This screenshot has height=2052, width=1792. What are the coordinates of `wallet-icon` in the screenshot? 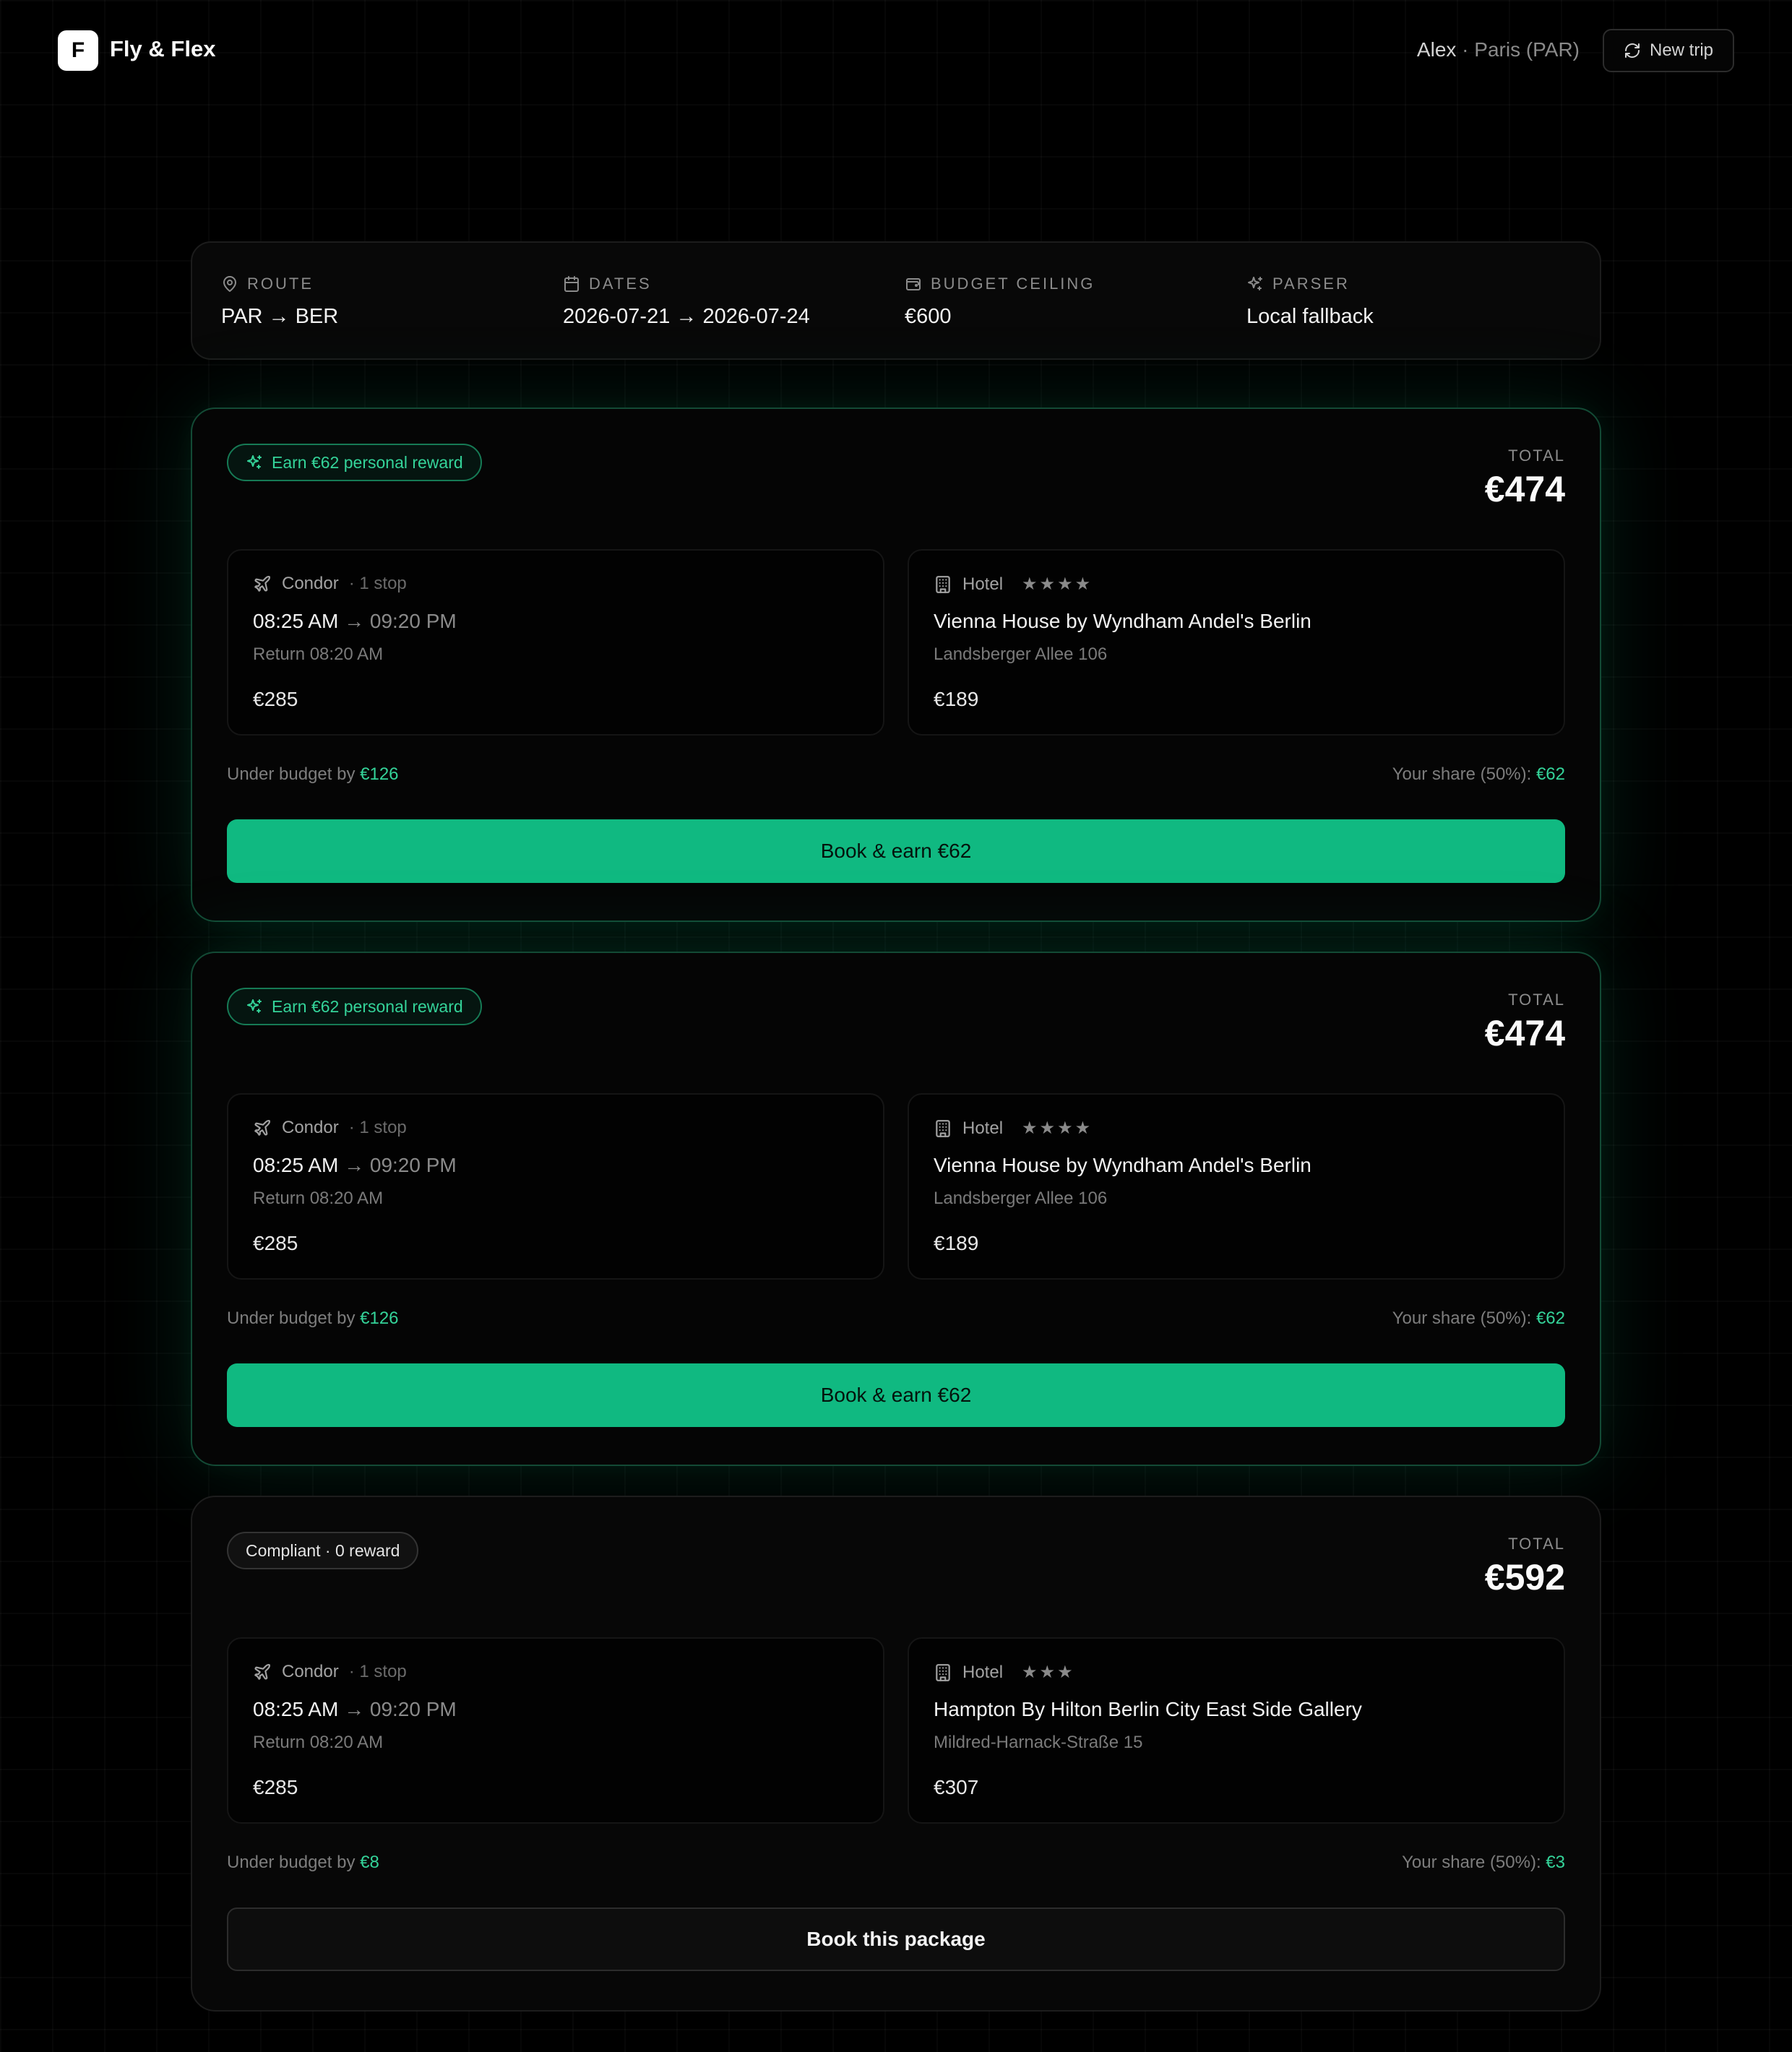 It's located at (913, 284).